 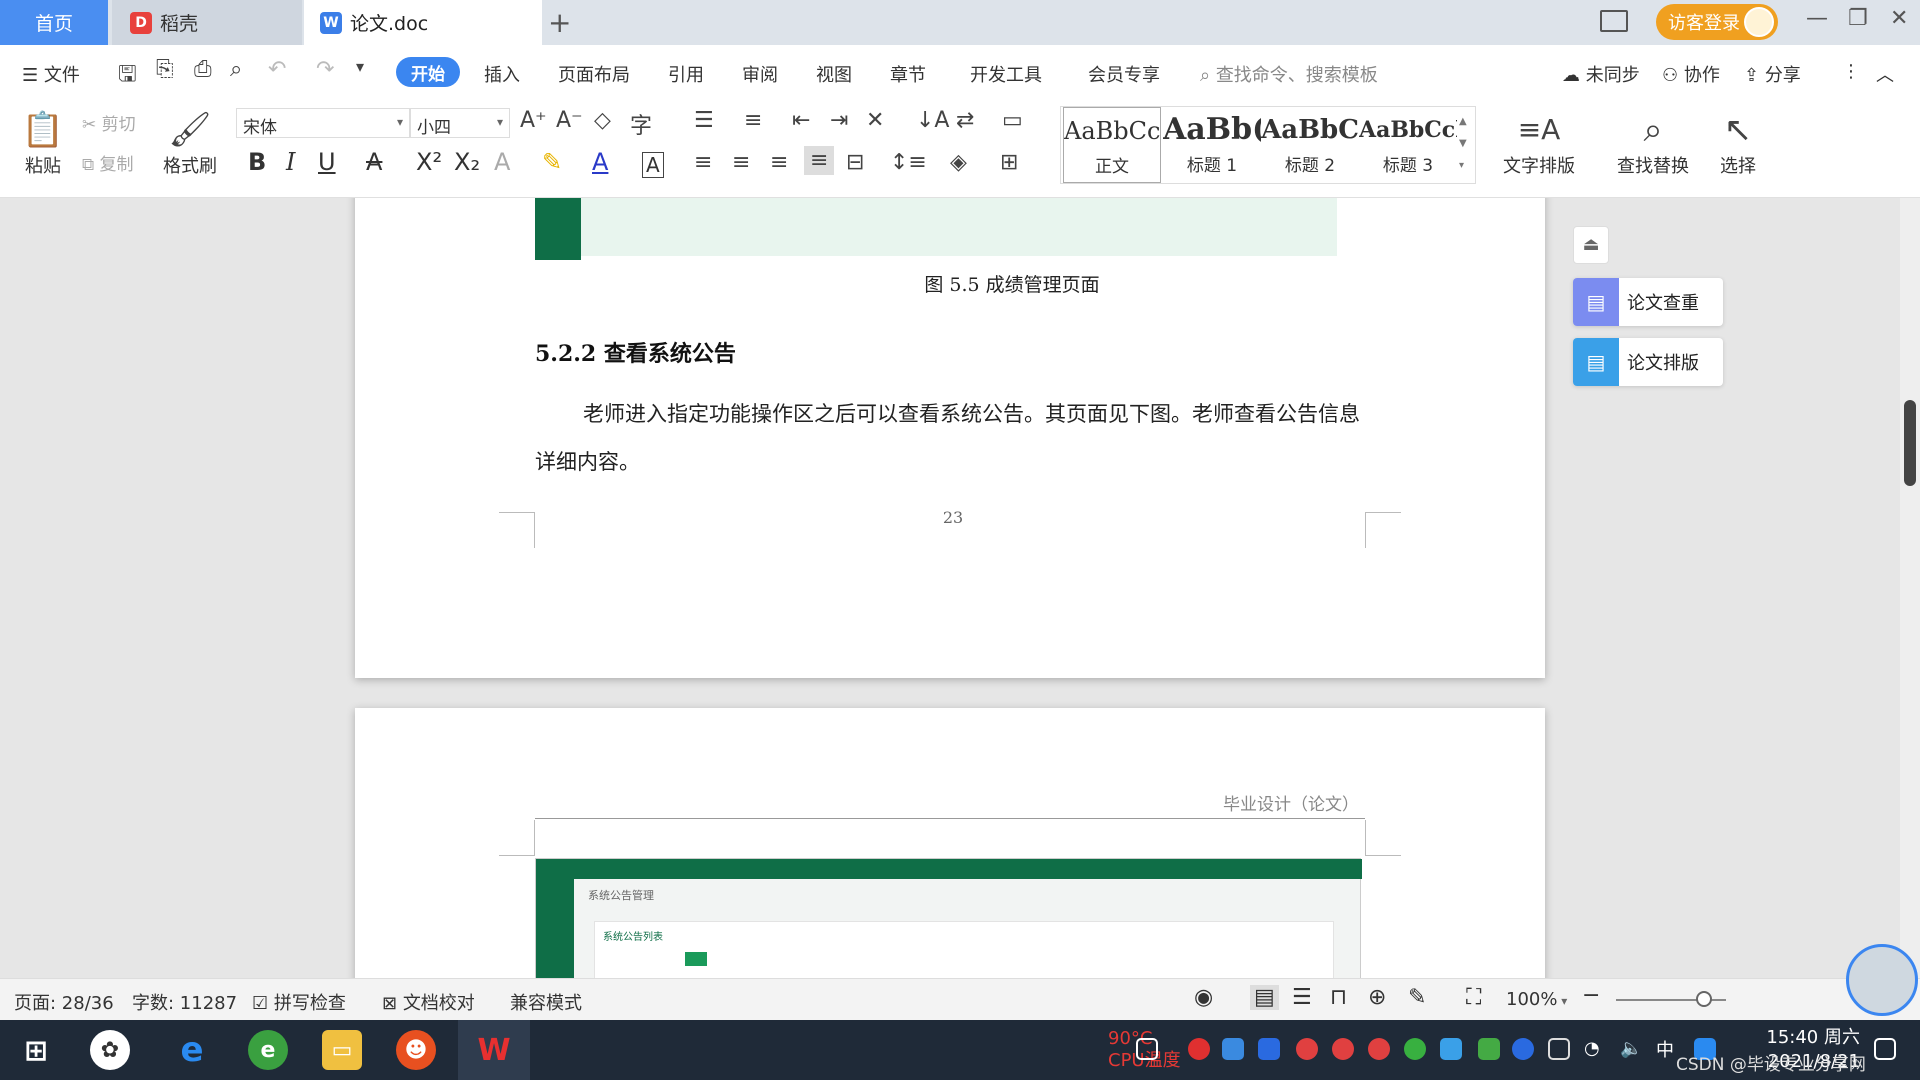 I want to click on reading-view-icon: ⊓, so click(x=1338, y=997).